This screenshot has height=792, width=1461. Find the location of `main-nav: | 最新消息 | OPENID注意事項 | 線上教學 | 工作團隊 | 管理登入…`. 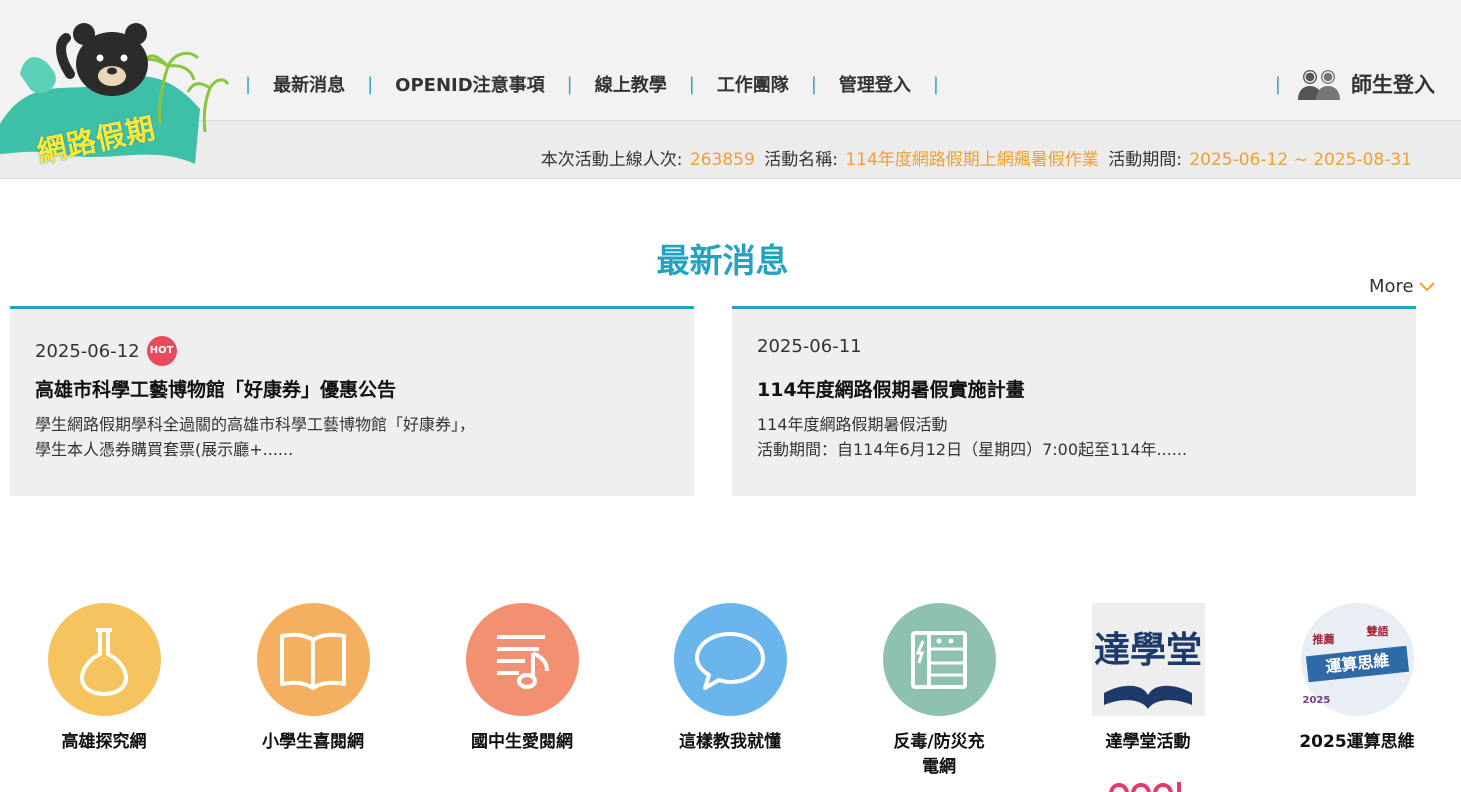

main-nav: | 最新消息 | OPENID注意事項 | 線上教學 | 工作團隊 | 管理登入… is located at coordinates (603, 84).